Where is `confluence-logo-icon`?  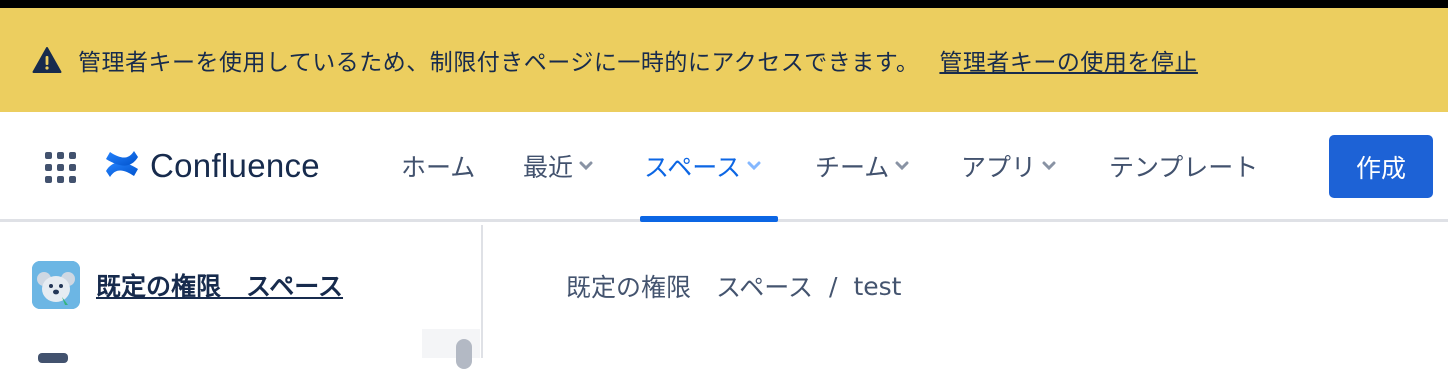 confluence-logo-icon is located at coordinates (122, 166).